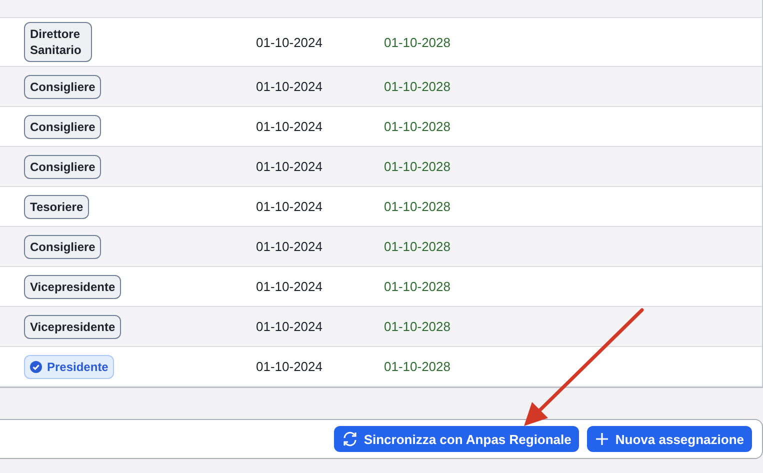 This screenshot has width=763, height=473. What do you see at coordinates (350, 439) in the screenshot?
I see `refresh-icon` at bounding box center [350, 439].